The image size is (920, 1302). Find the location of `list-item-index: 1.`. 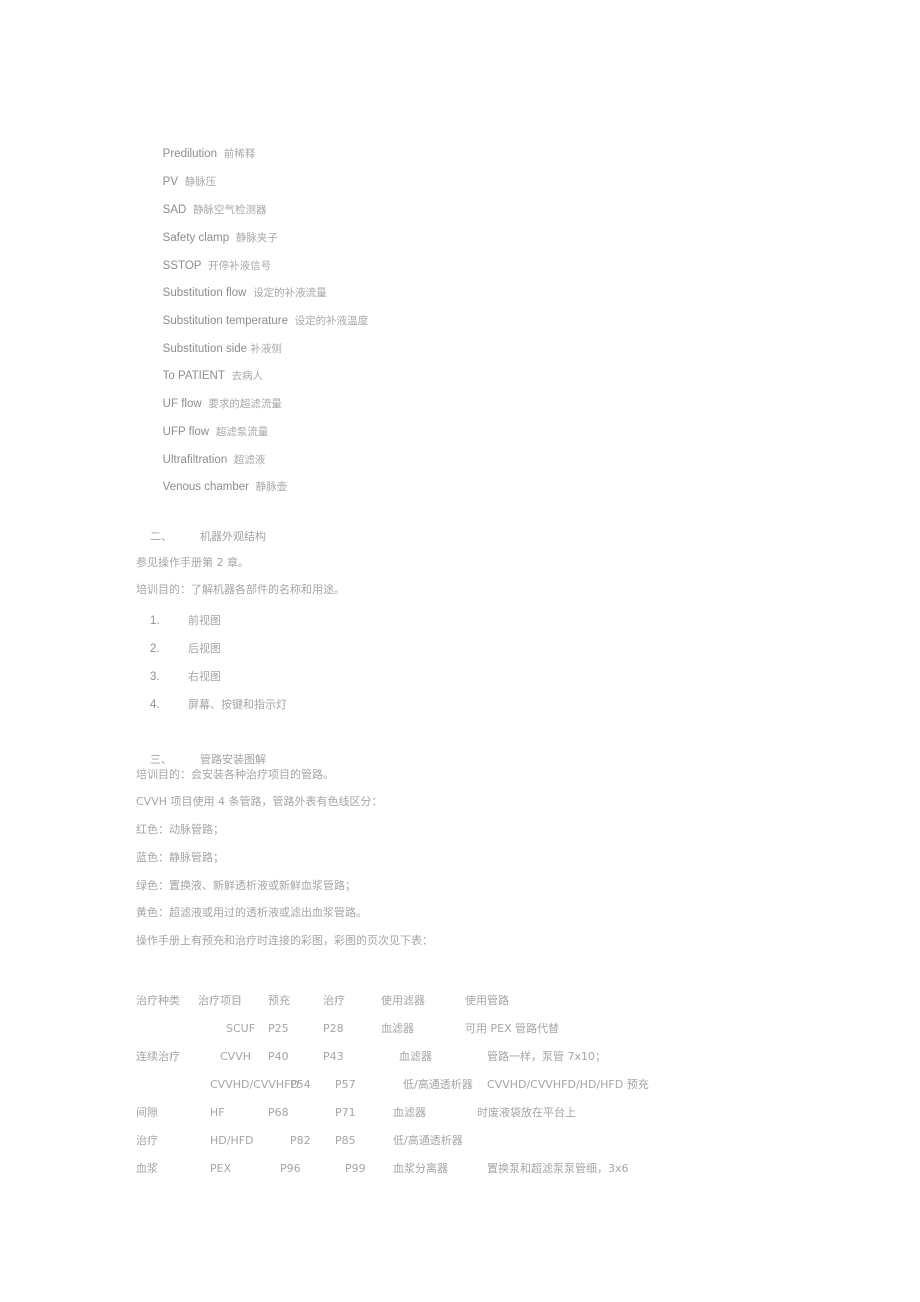

list-item-index: 1. is located at coordinates (155, 621).